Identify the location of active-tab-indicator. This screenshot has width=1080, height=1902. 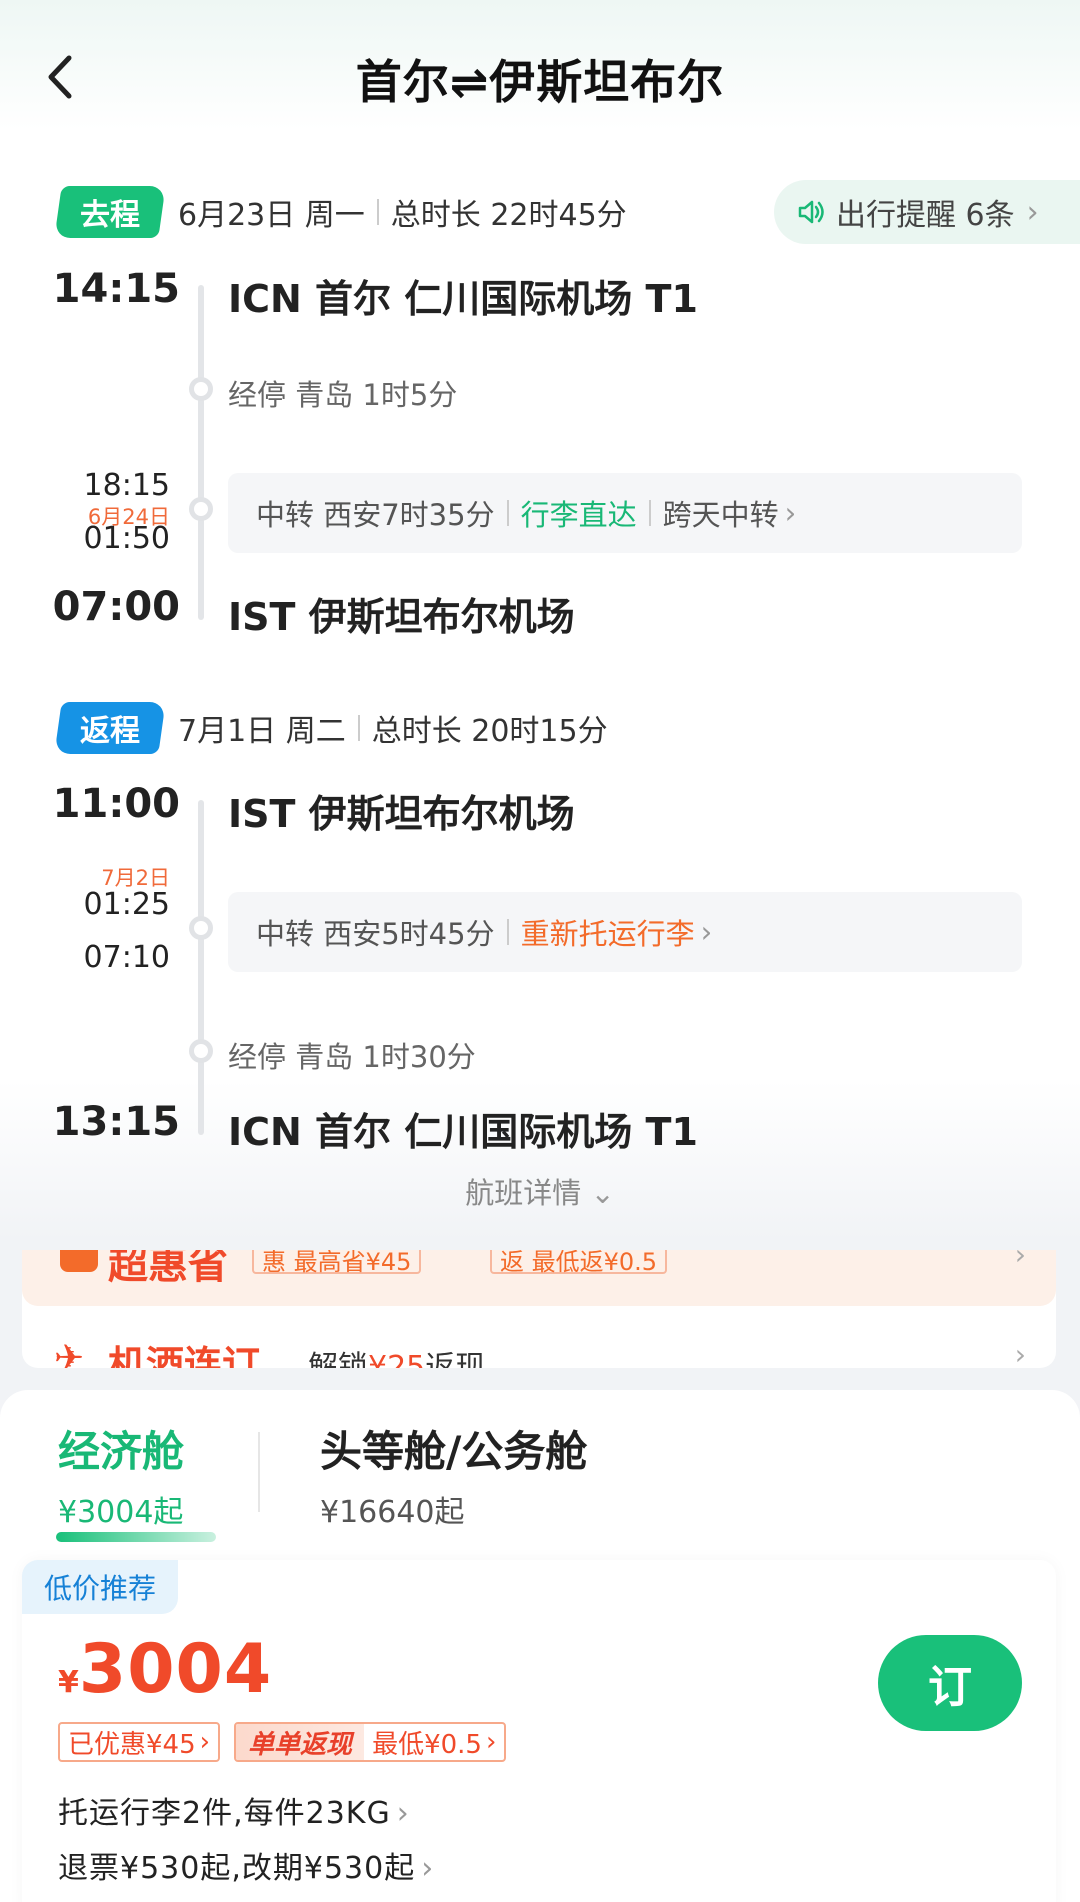
(136, 1537).